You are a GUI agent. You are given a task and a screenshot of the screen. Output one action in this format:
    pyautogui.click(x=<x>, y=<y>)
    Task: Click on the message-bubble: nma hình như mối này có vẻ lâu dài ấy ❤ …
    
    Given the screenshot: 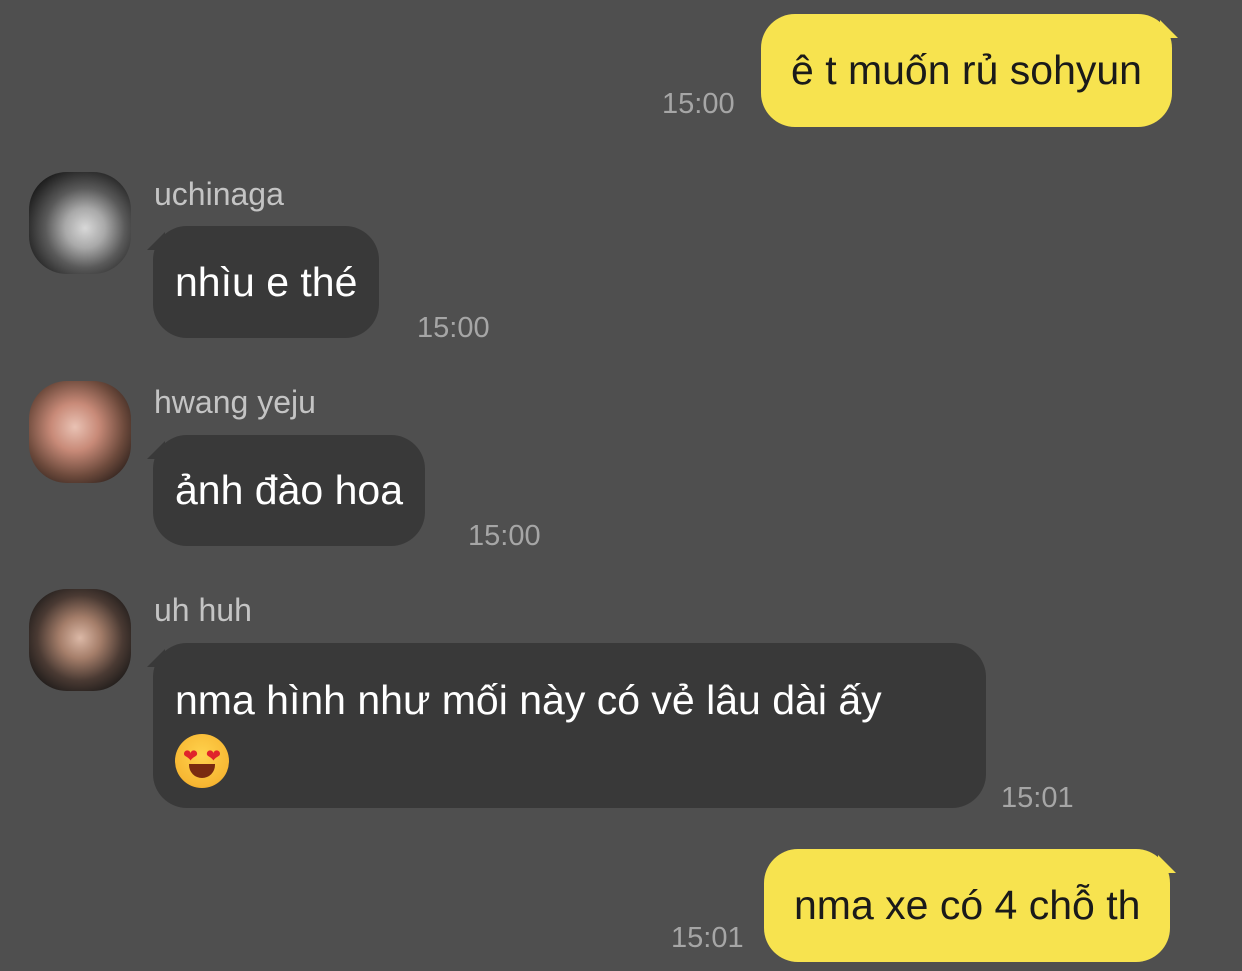 What is the action you would take?
    pyautogui.click(x=566, y=725)
    